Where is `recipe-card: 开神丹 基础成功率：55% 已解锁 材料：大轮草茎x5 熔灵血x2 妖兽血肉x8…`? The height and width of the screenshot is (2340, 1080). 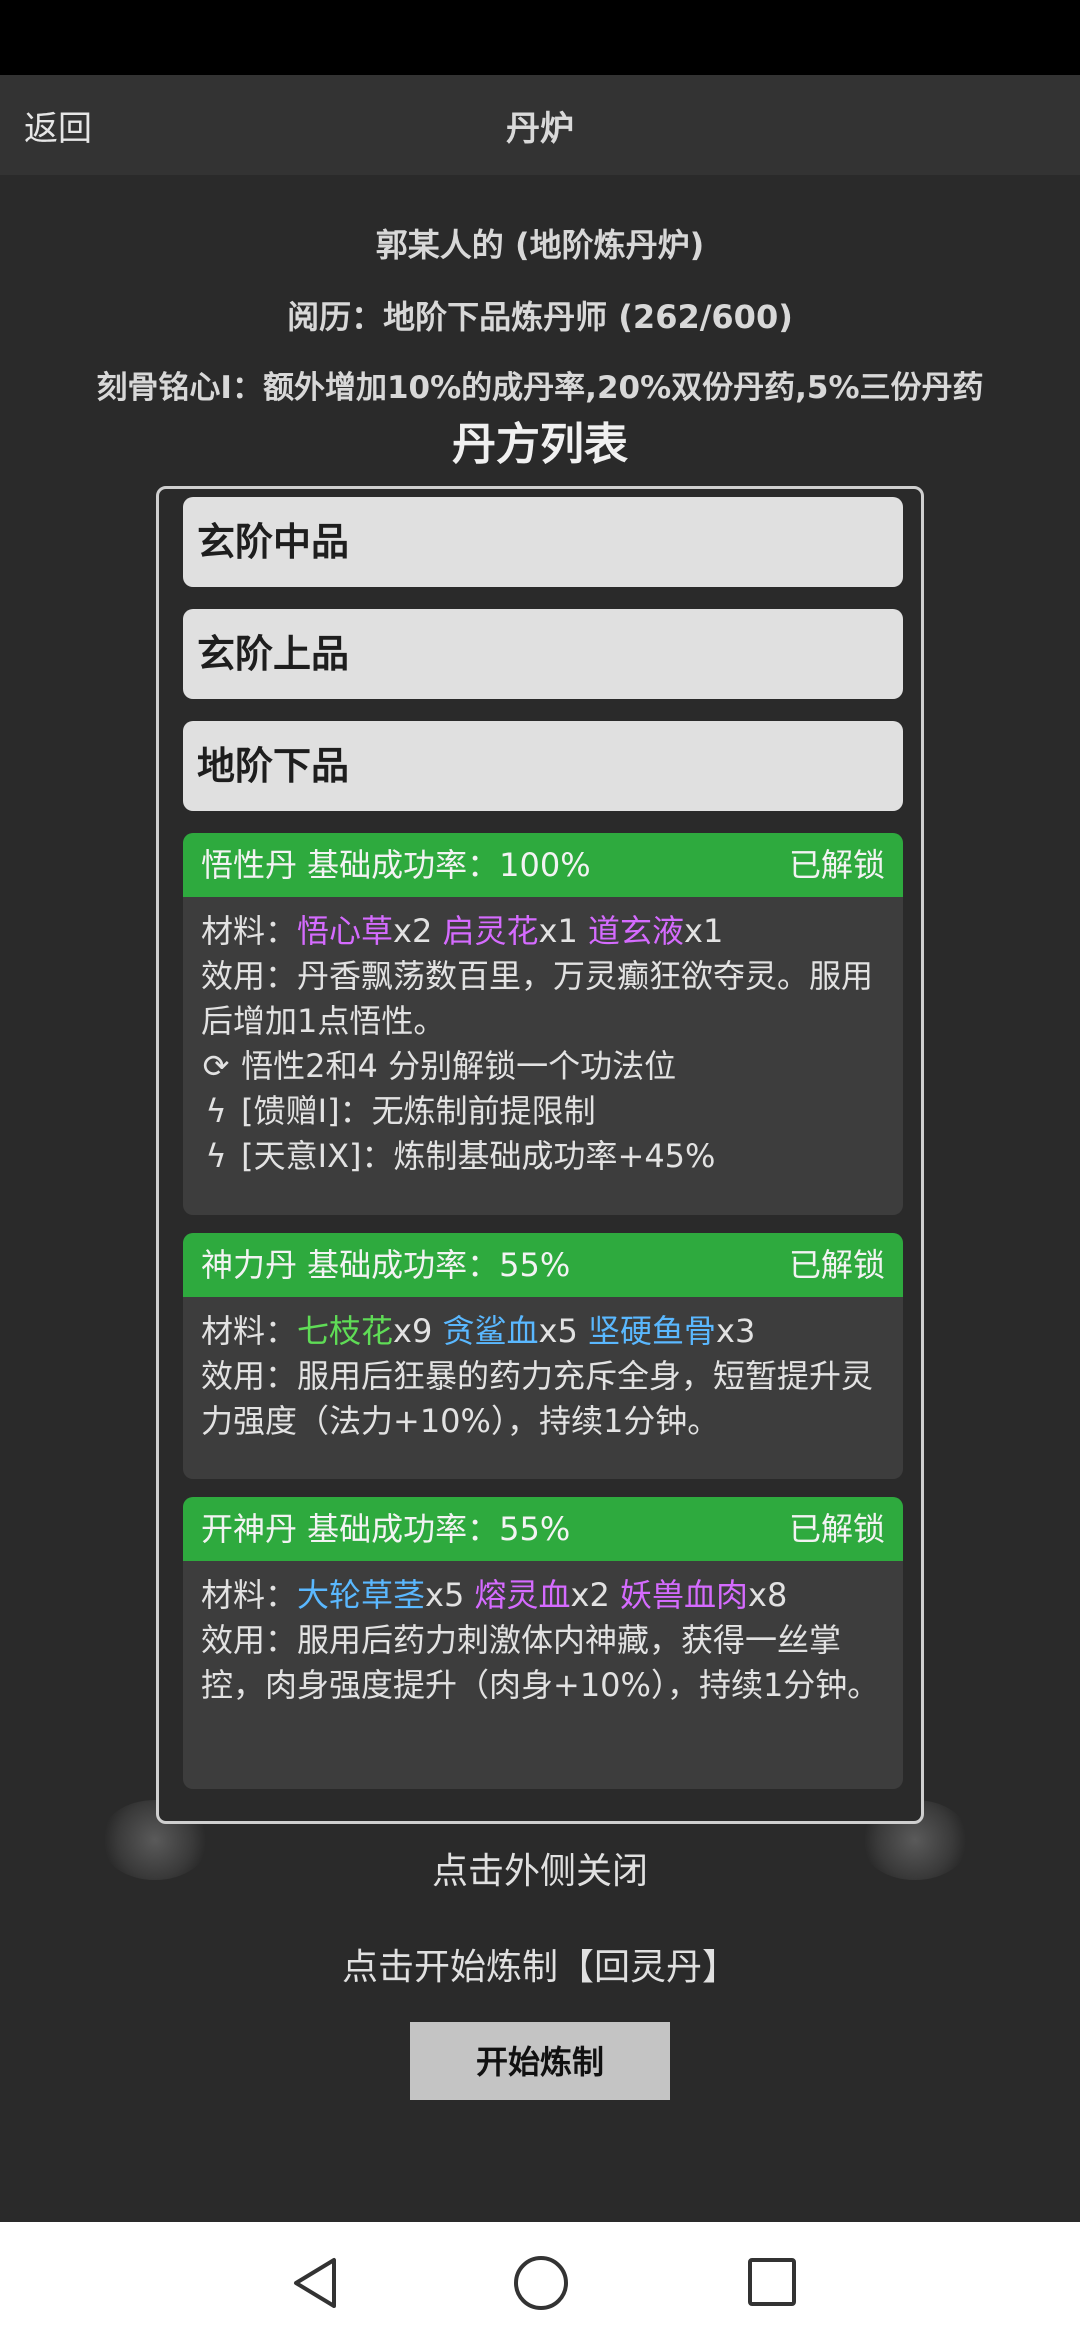
recipe-card: 开神丹 基础成功率：55% 已解锁 材料：大轮草茎x5 熔灵血x2 妖兽血肉x8… is located at coordinates (543, 1643).